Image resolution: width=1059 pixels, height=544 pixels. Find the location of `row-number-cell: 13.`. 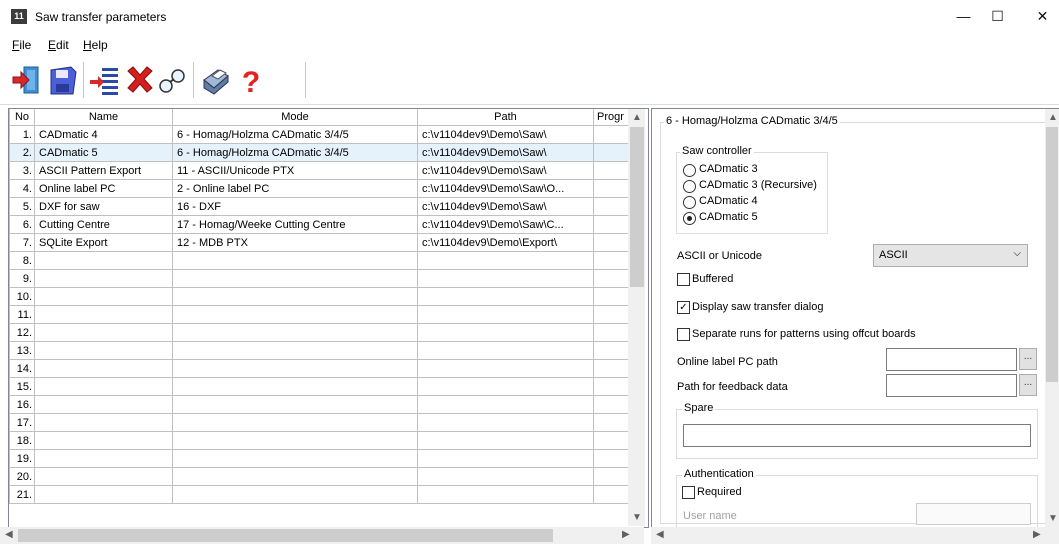

row-number-cell: 13. is located at coordinates (22, 350).